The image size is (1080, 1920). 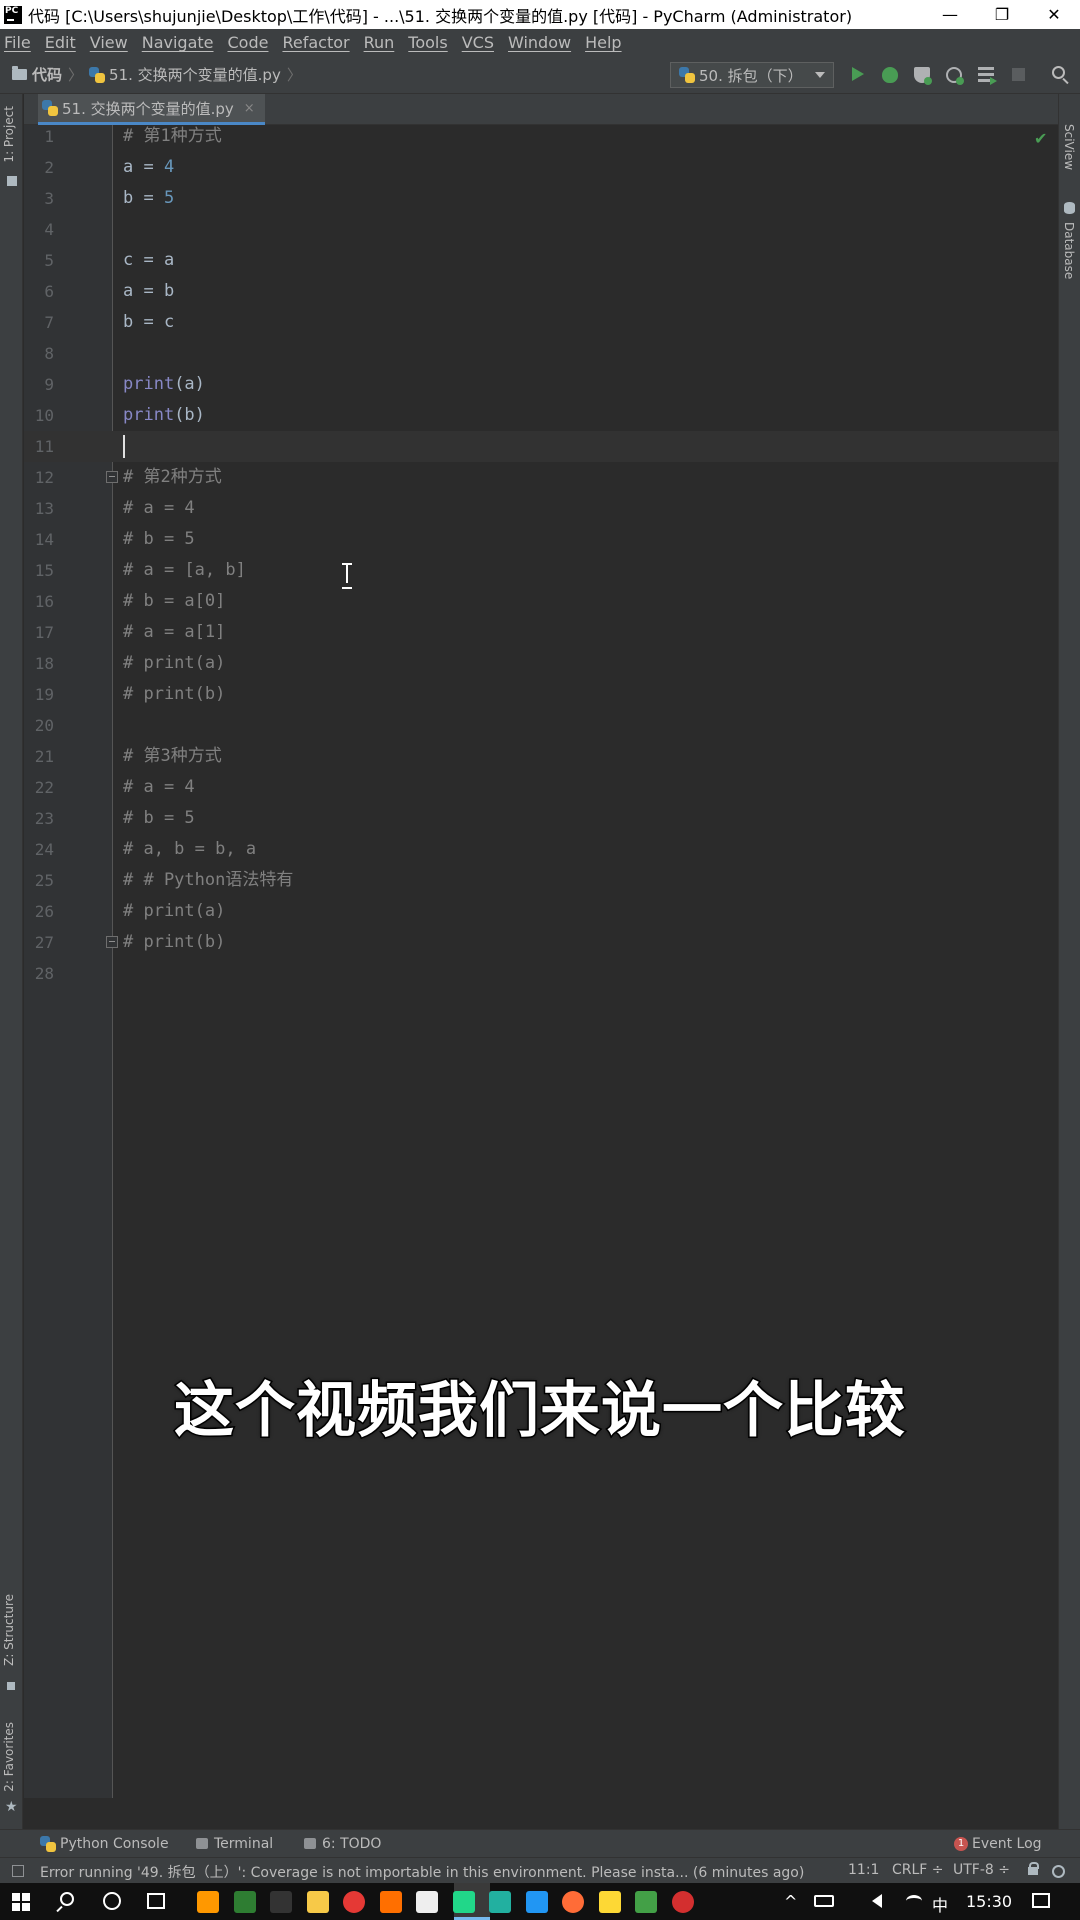 I want to click on code-line: 26 # print(a), so click(x=541, y=911).